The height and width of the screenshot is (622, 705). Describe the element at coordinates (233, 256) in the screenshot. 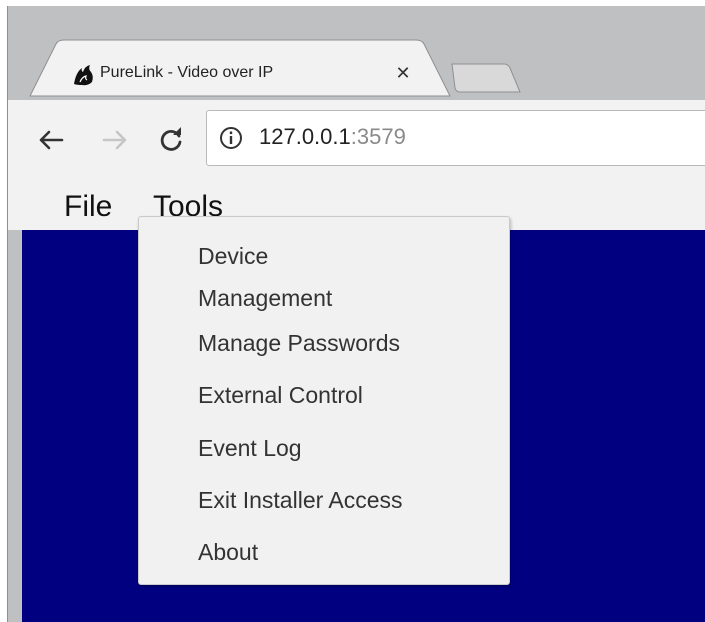

I see `menu-item-label-line1: Device` at that location.